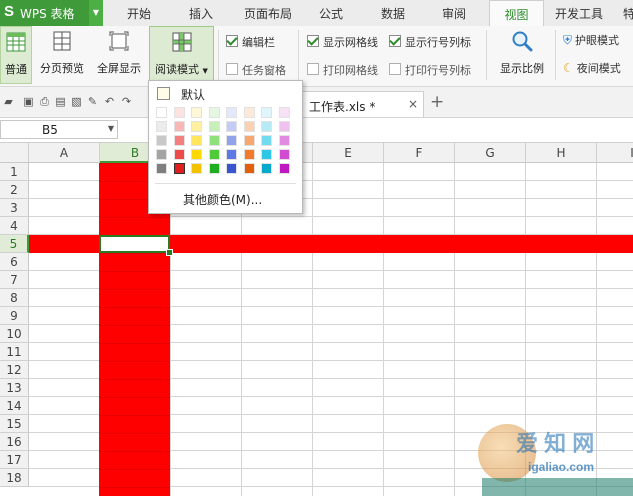 The height and width of the screenshot is (496, 633). I want to click on new-tab-icon: +, so click(437, 102).